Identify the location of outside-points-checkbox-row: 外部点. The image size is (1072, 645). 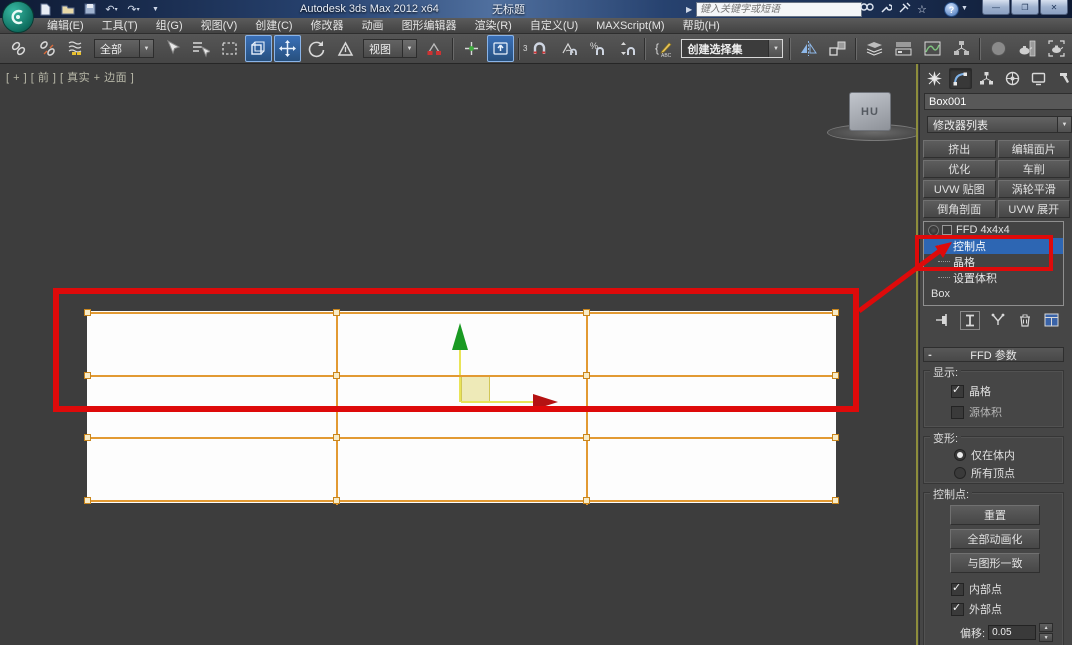
(976, 609).